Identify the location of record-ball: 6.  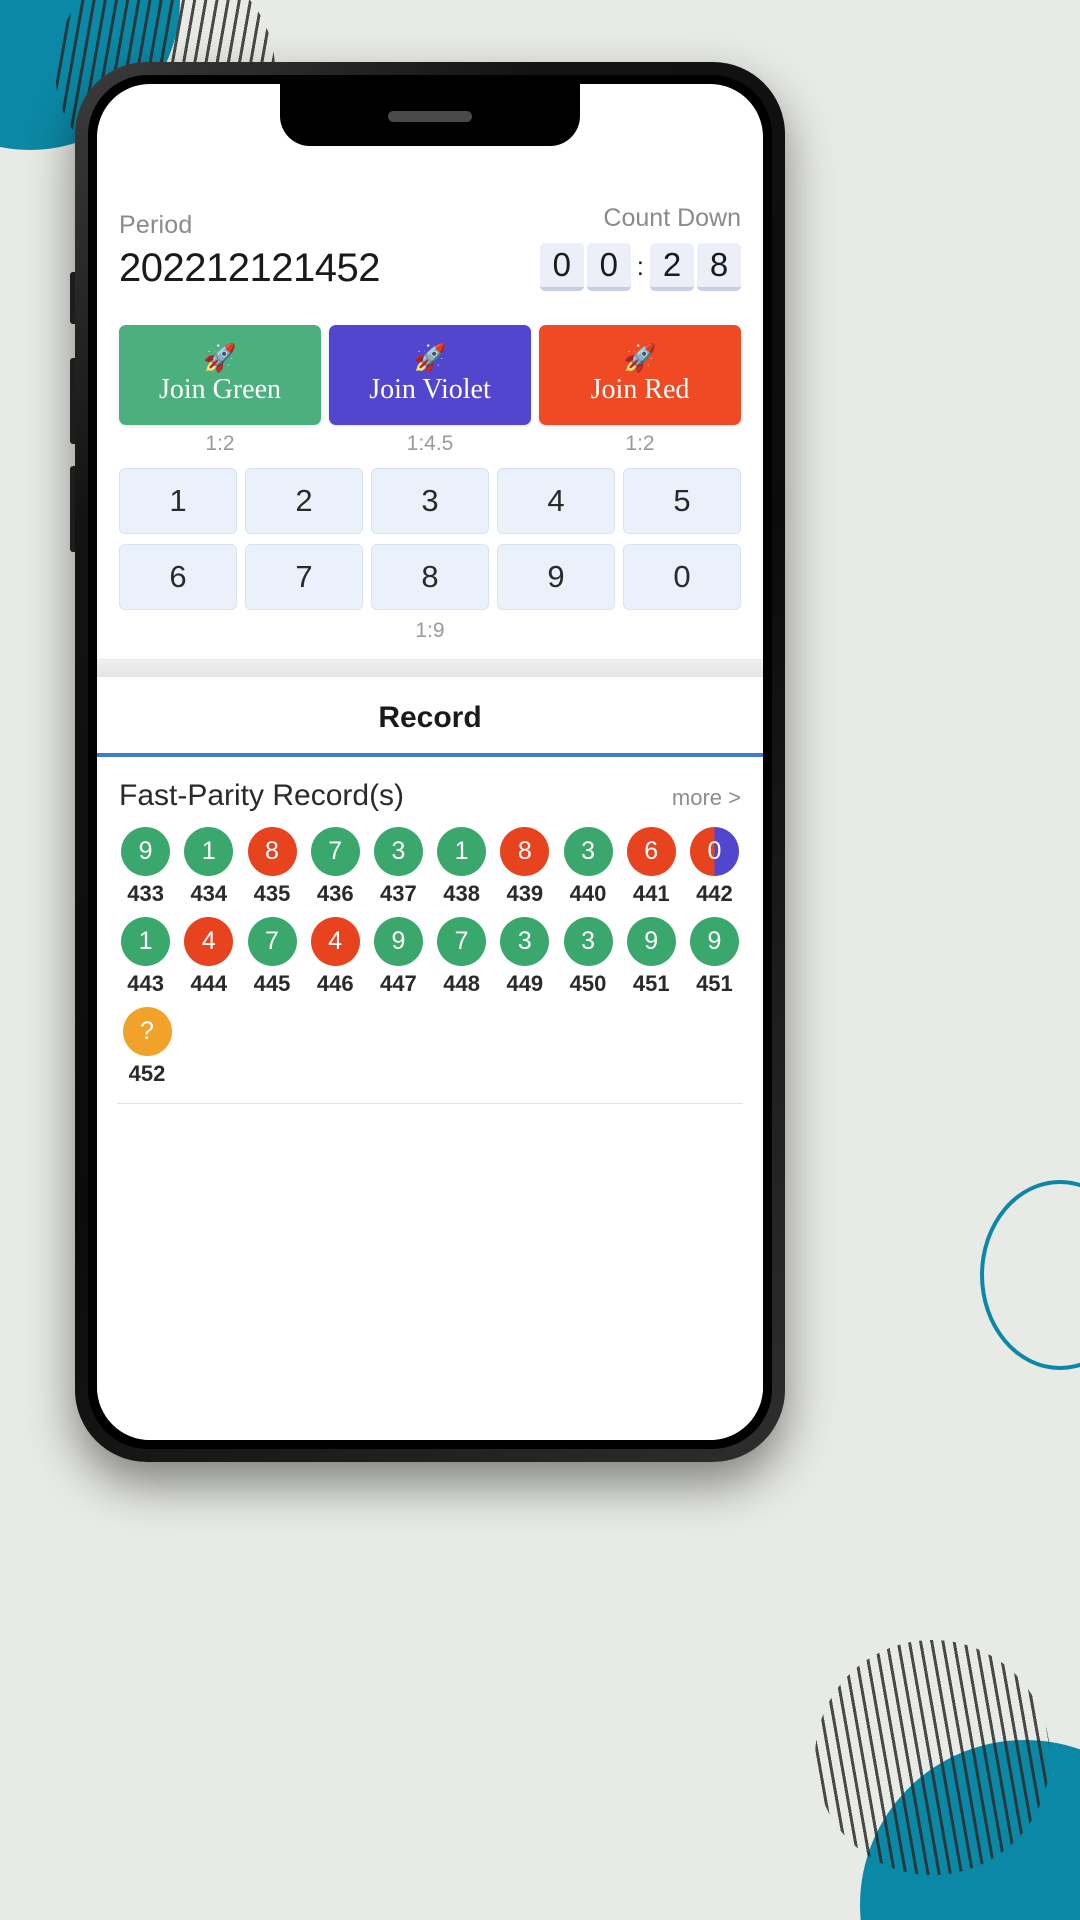
(651, 851).